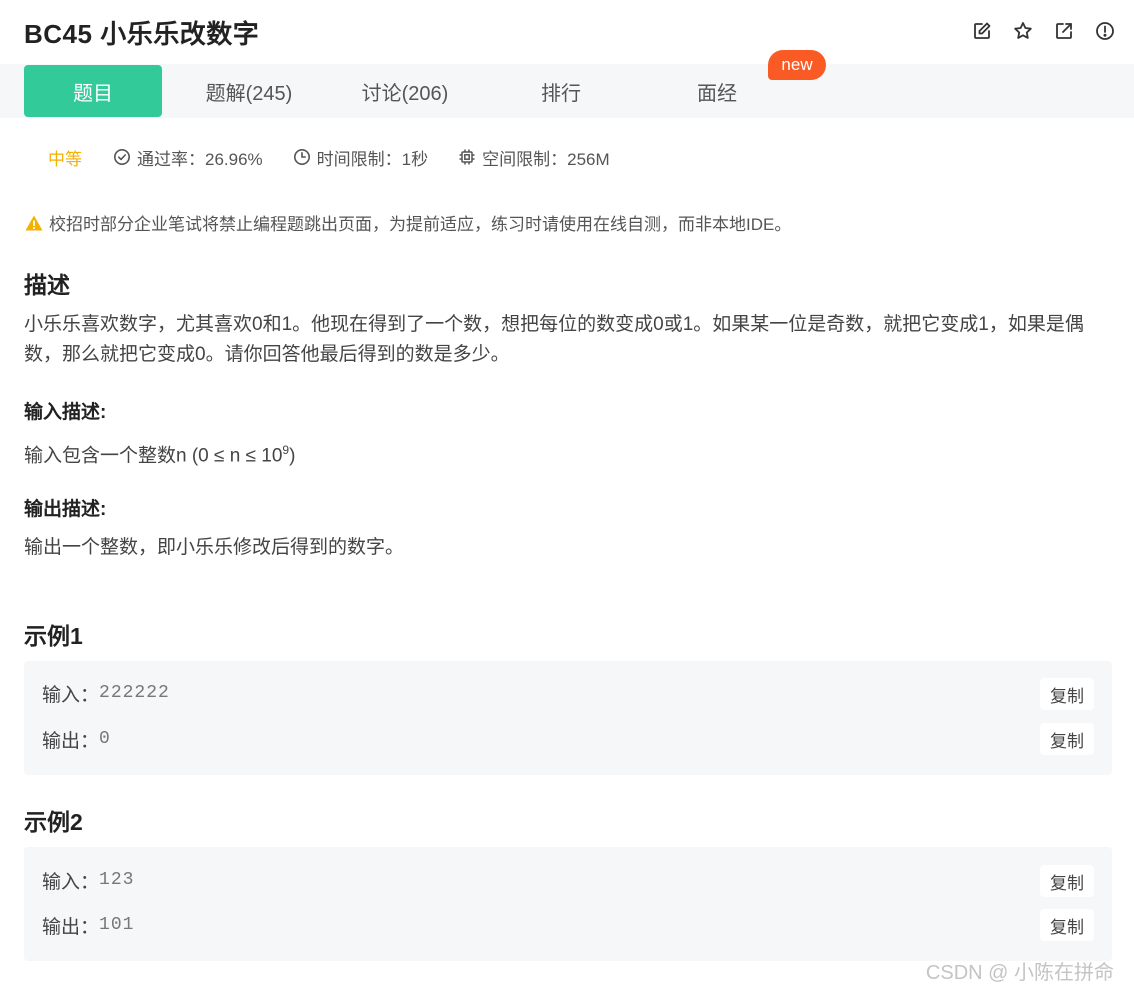 The image size is (1134, 987). Describe the element at coordinates (1019, 973) in the screenshot. I see `csdn-watermark: CSDN @ 小陈在拼命` at that location.